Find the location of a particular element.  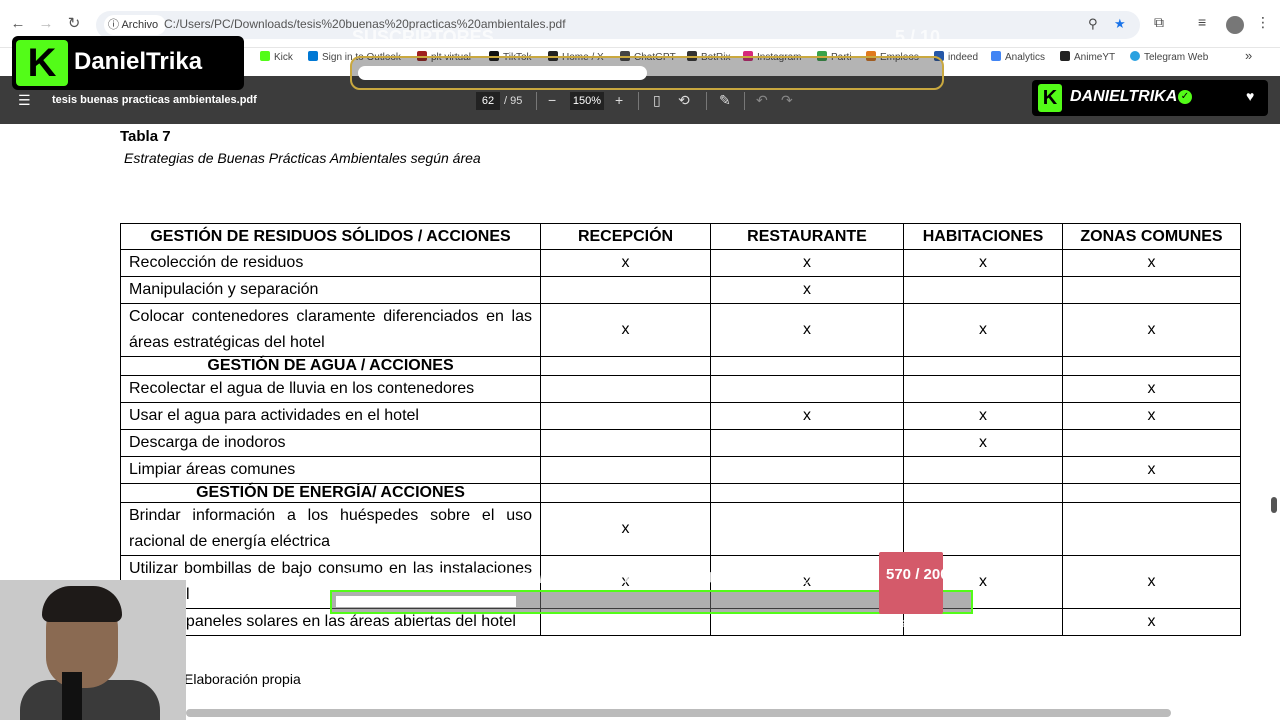

header-cell: RECEPCIÓN is located at coordinates (625, 236).